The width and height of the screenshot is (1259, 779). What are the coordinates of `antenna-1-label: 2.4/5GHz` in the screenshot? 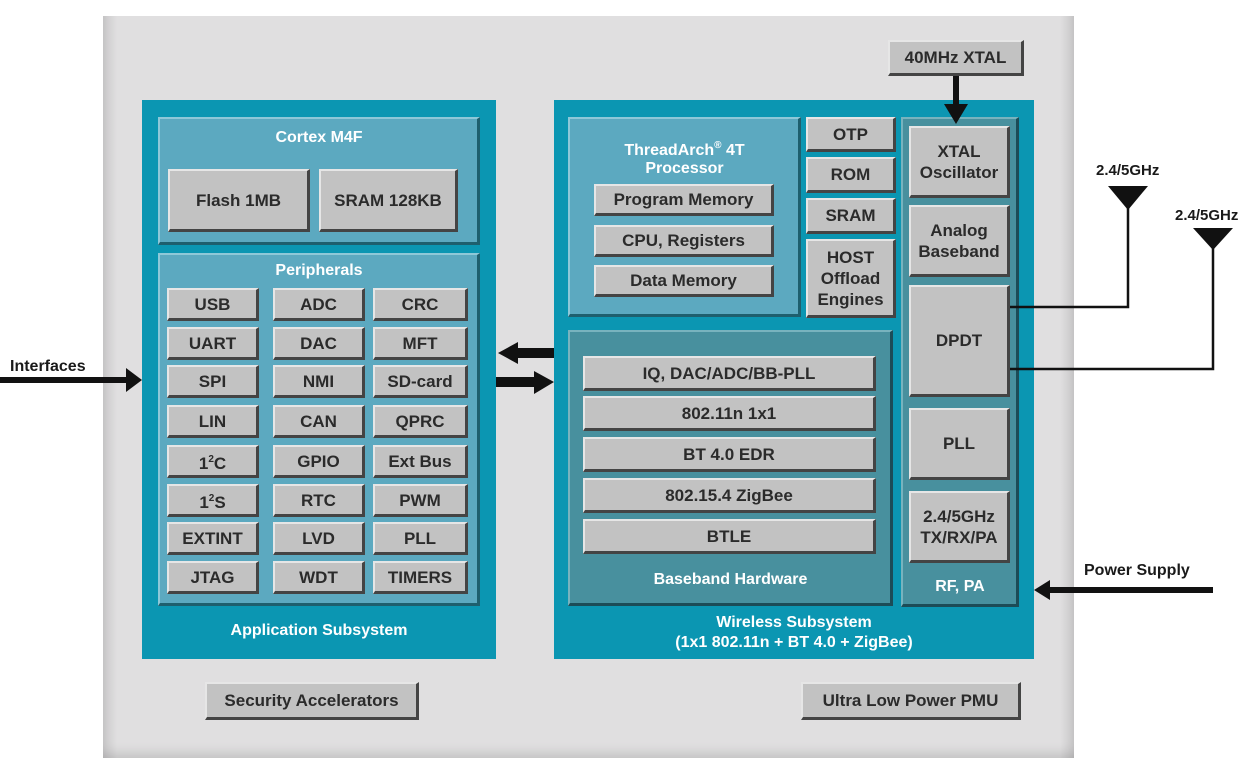 It's located at (1128, 170).